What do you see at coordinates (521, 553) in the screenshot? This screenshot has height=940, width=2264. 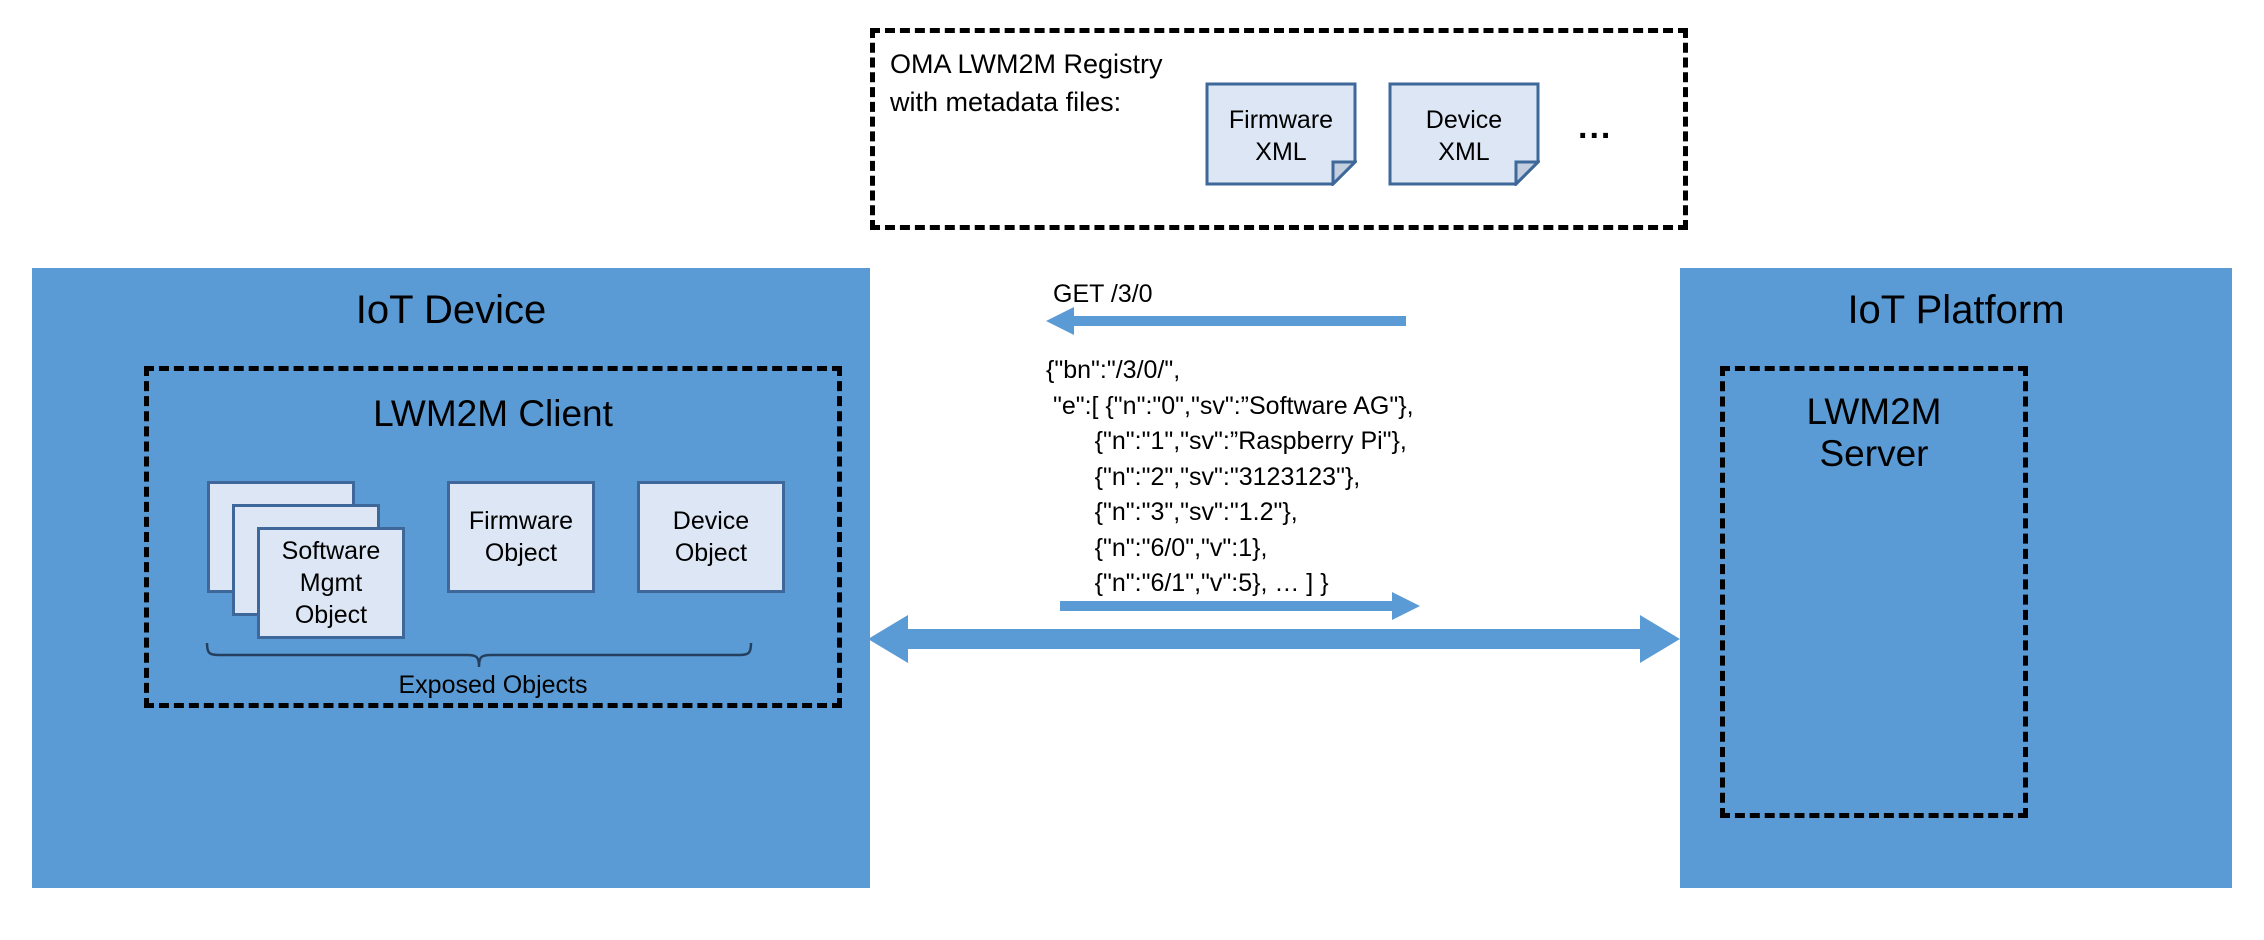 I see `firmware-object-line2: Object` at bounding box center [521, 553].